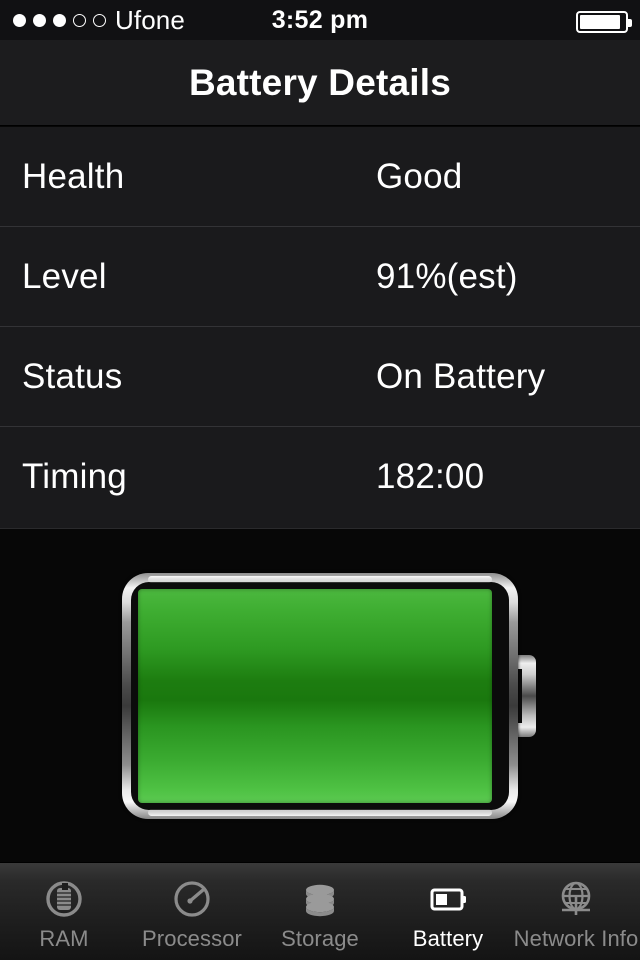 This screenshot has width=640, height=960. Describe the element at coordinates (320, 277) in the screenshot. I see `table-row: Level 91%(est)` at that location.